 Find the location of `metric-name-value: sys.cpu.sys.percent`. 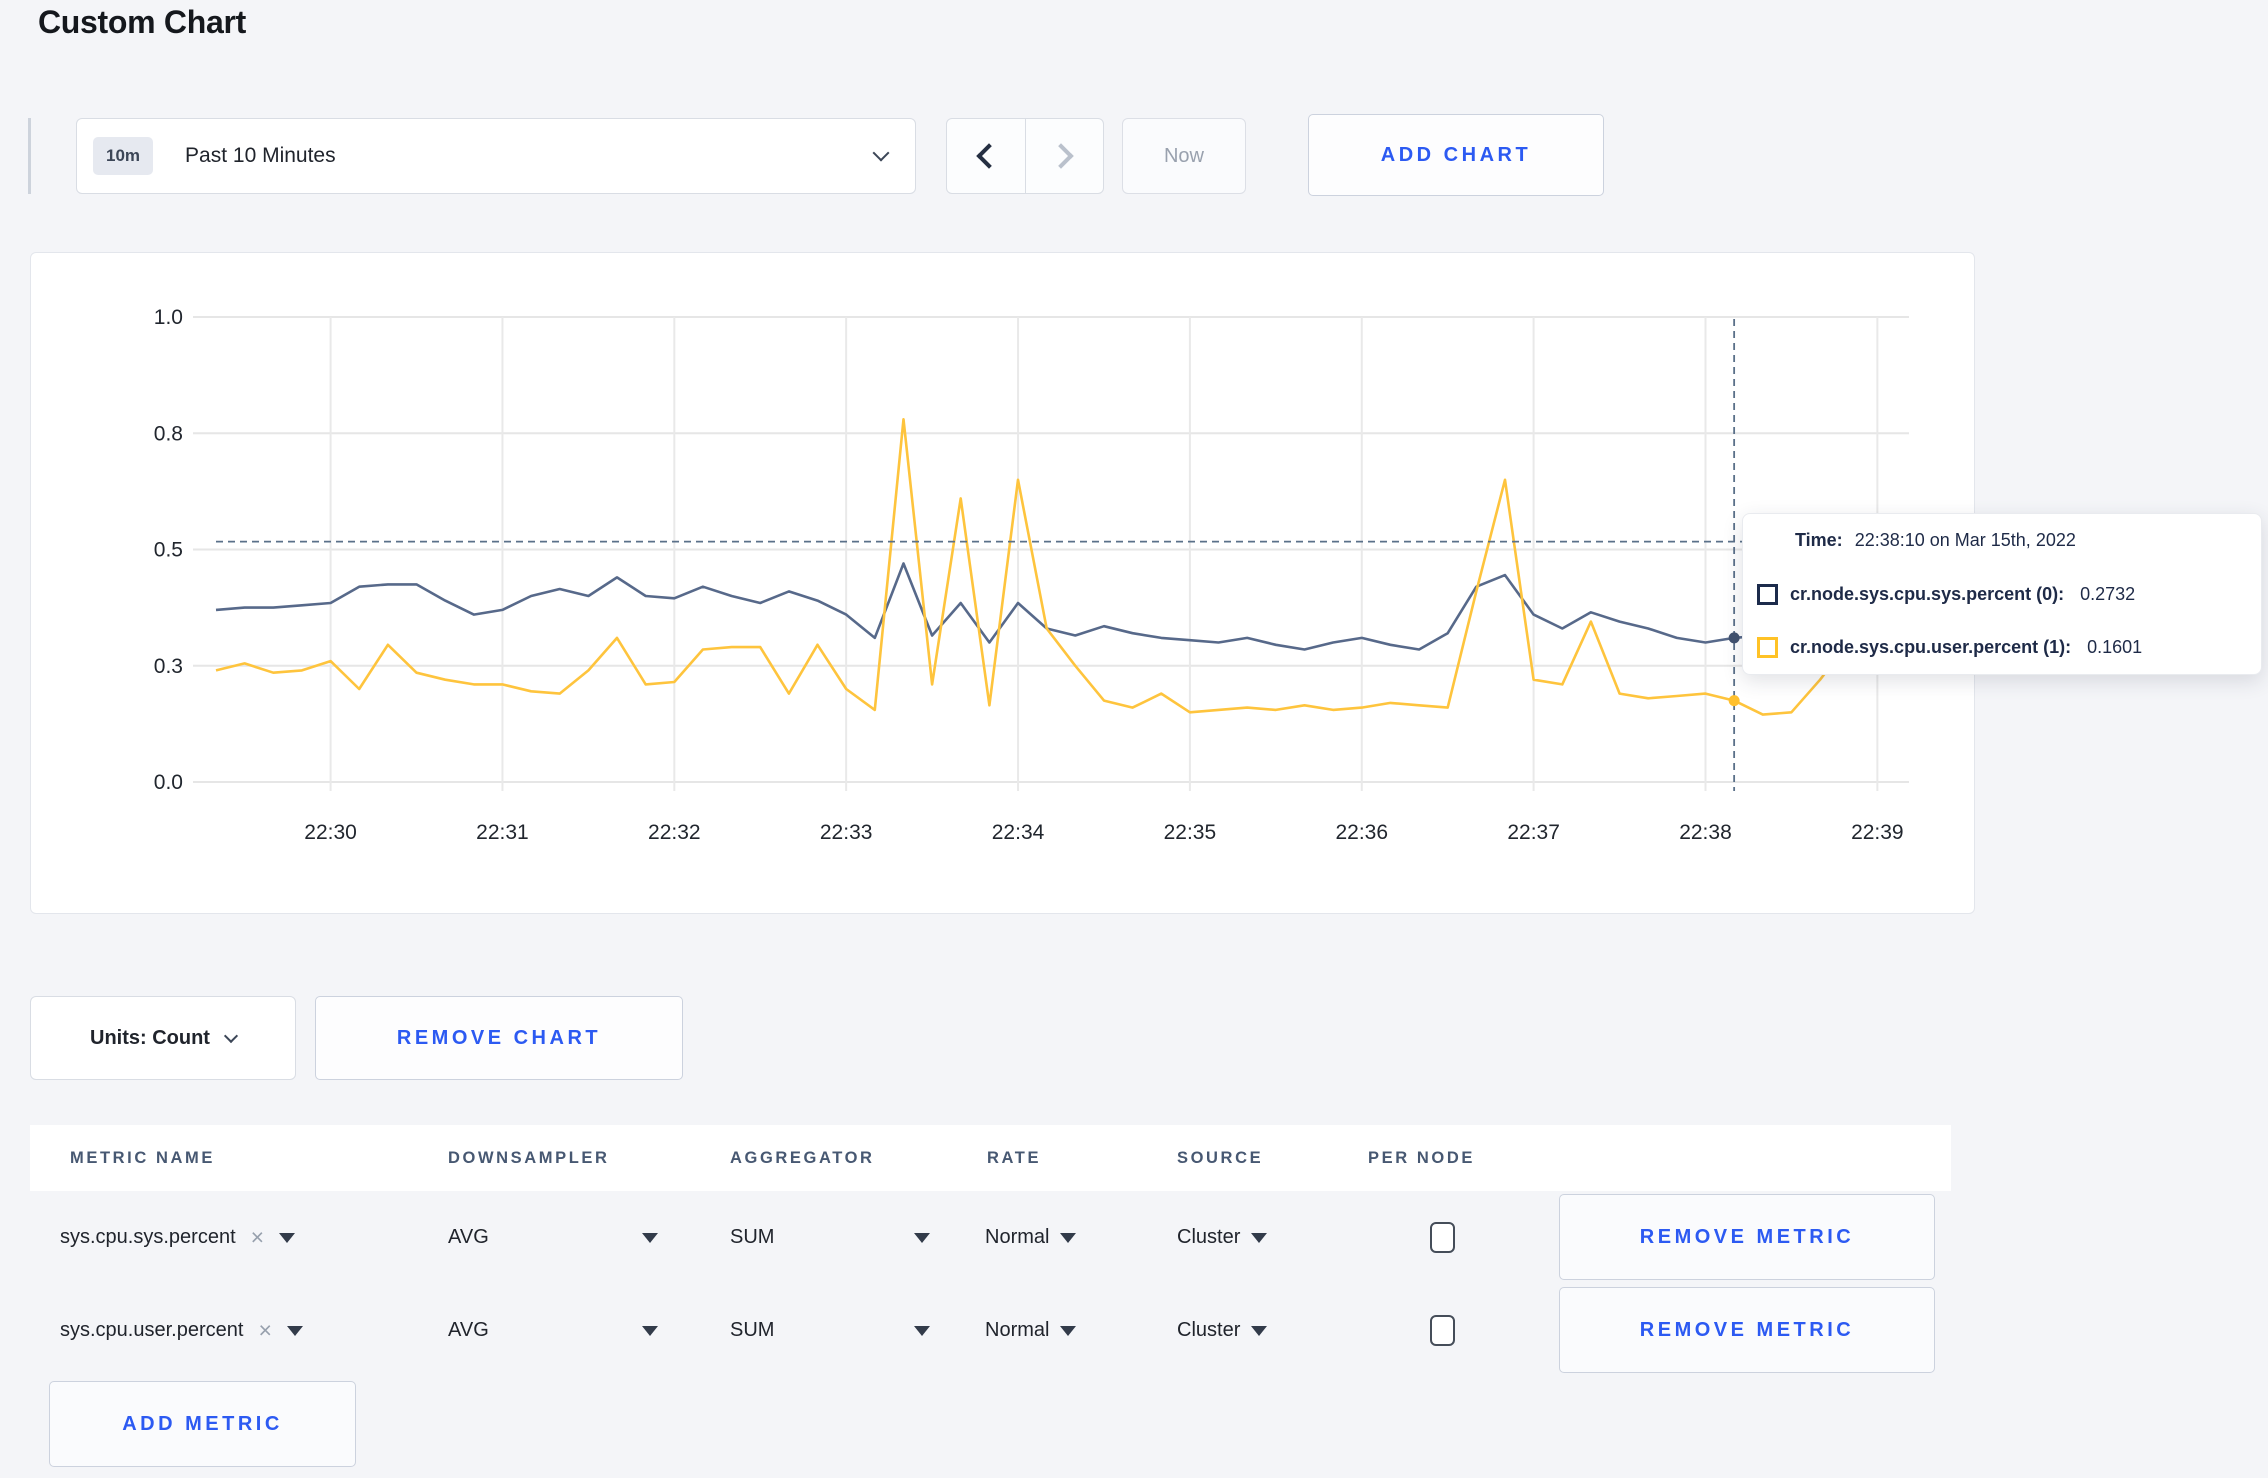

metric-name-value: sys.cpu.sys.percent is located at coordinates (148, 1237).